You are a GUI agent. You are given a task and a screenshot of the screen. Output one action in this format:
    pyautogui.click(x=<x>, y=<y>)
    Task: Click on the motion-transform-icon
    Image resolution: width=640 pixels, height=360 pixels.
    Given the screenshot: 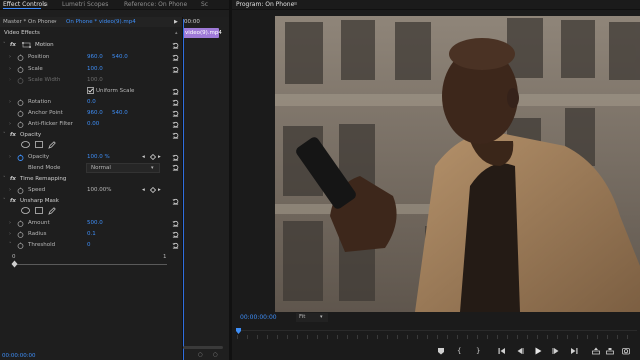 What is the action you would take?
    pyautogui.click(x=26, y=45)
    